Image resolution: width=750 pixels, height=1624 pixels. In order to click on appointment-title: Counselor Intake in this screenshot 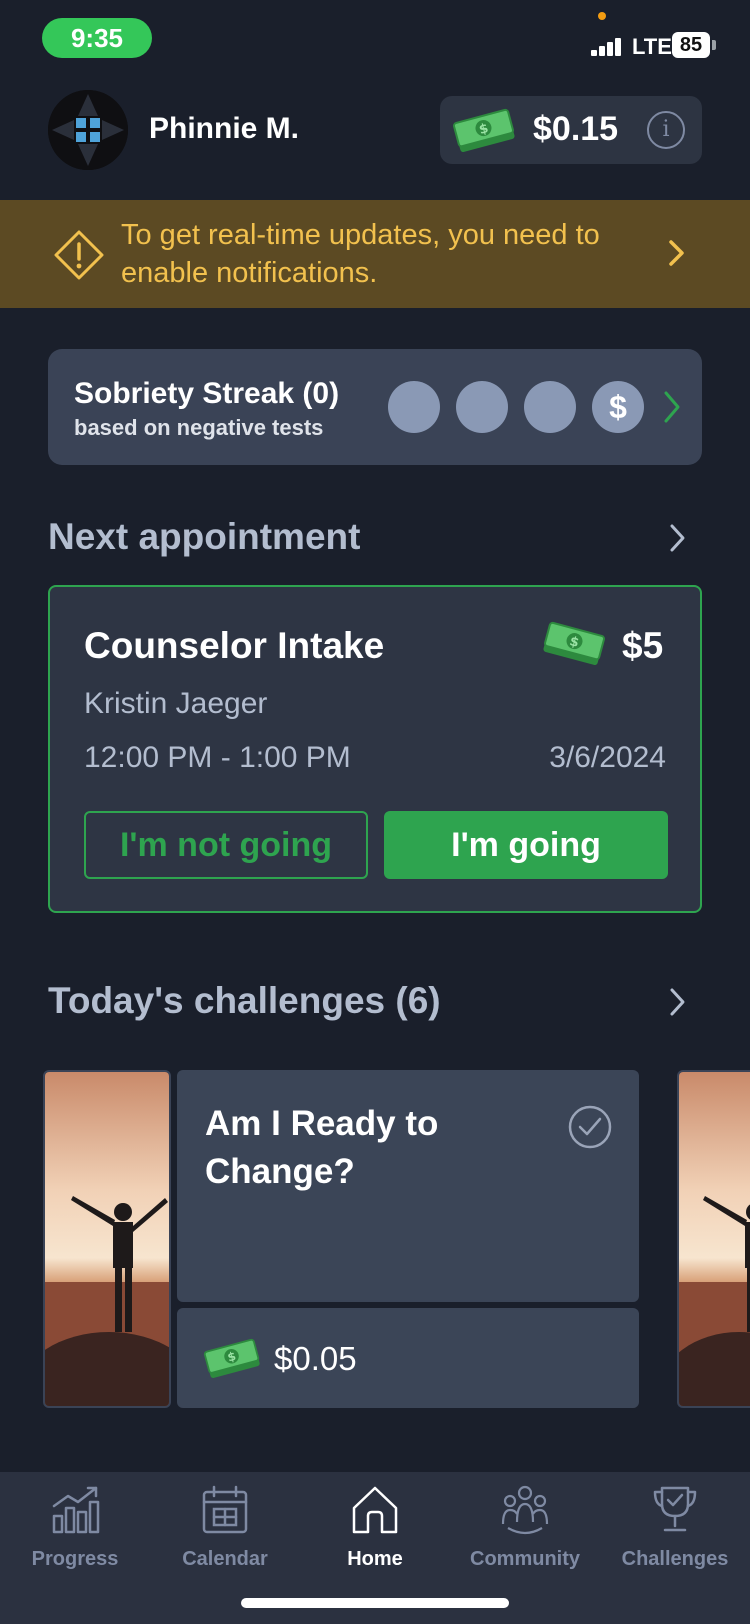, I will do `click(234, 645)`.